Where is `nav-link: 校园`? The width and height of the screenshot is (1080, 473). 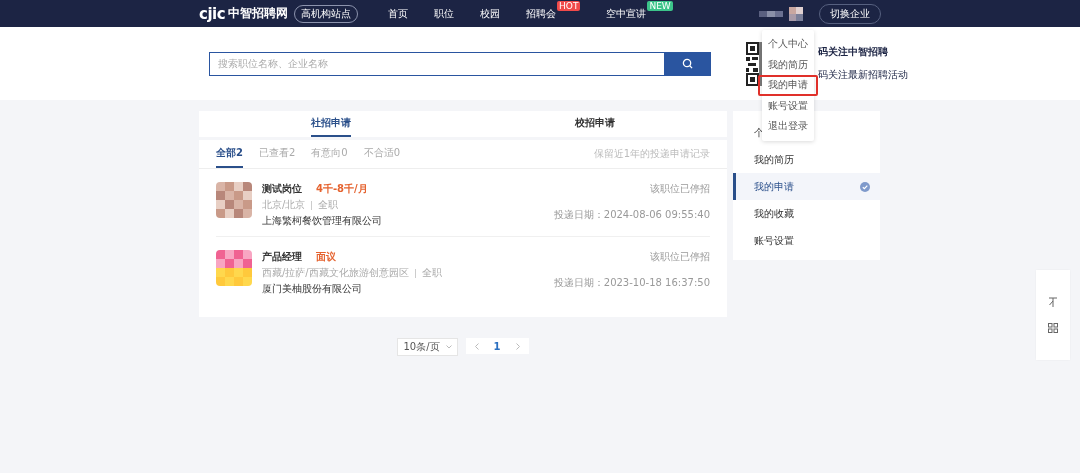
nav-link: 校园 is located at coordinates (490, 13).